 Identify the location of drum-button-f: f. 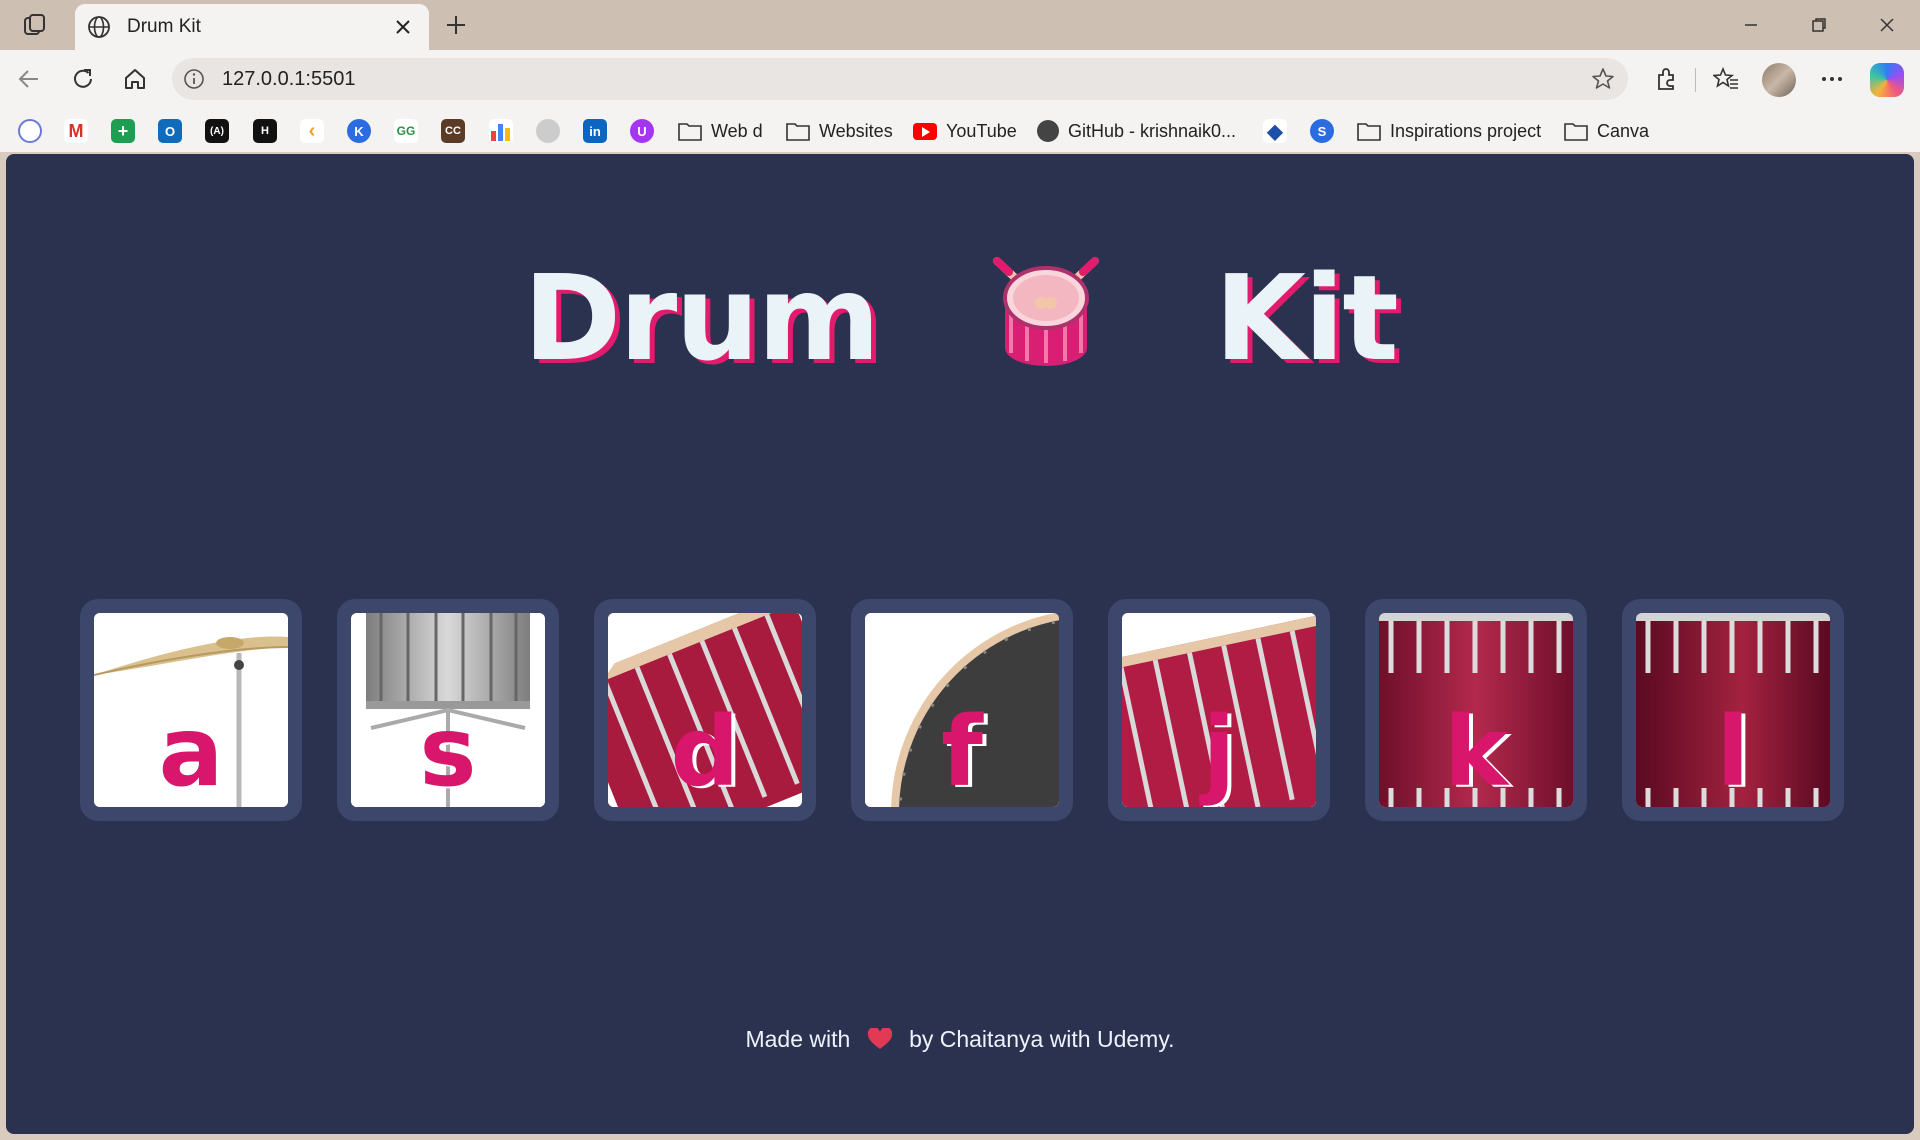
(962, 710).